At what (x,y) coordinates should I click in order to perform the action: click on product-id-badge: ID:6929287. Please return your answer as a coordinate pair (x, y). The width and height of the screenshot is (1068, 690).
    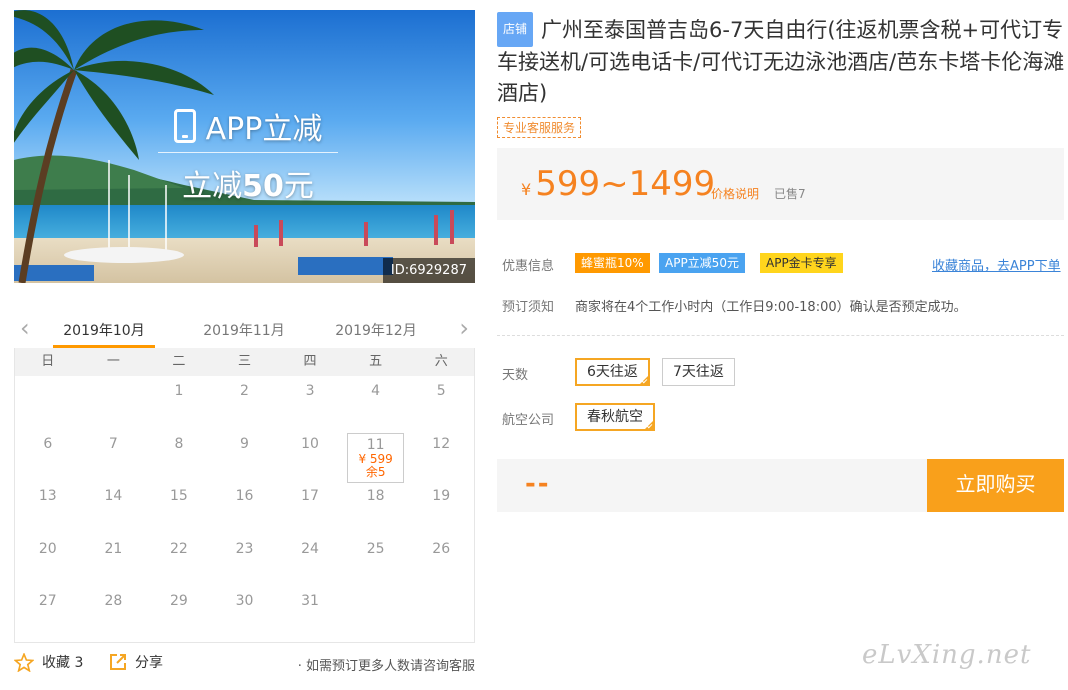
    Looking at the image, I should click on (428, 270).